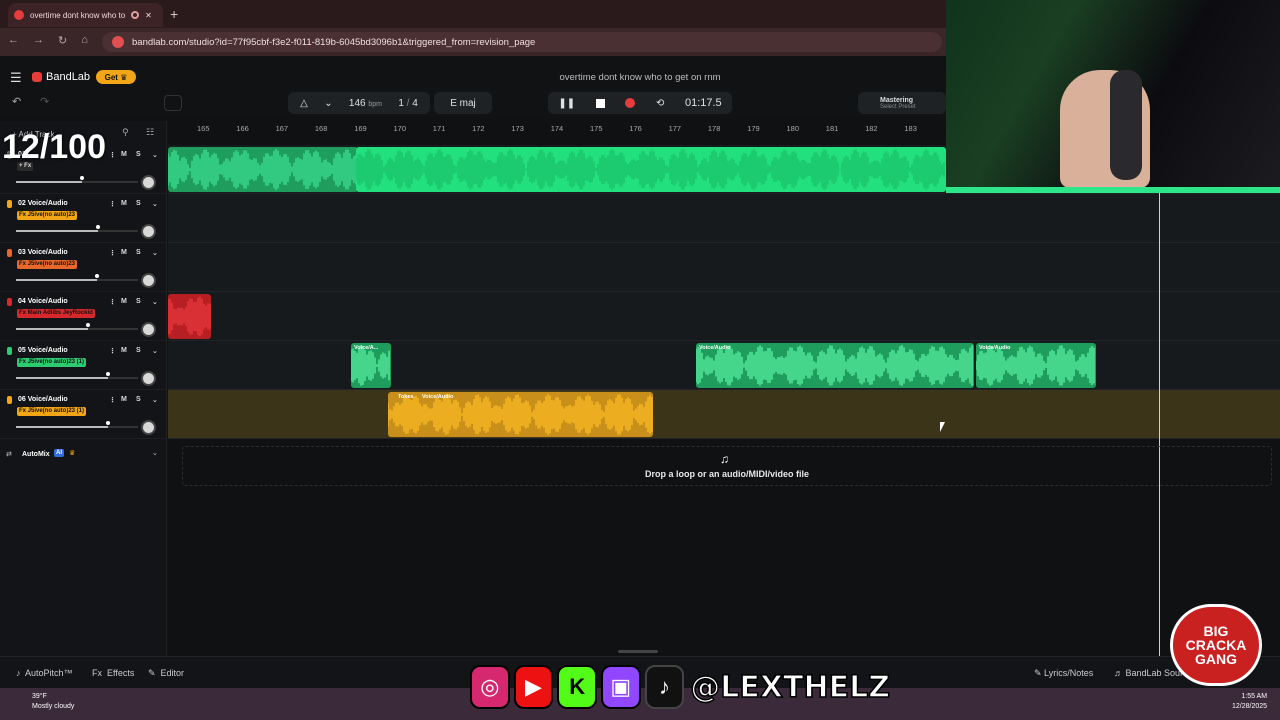 The width and height of the screenshot is (1280, 720). What do you see at coordinates (116, 77) in the screenshot?
I see `get-membership-button: Get ♛` at bounding box center [116, 77].